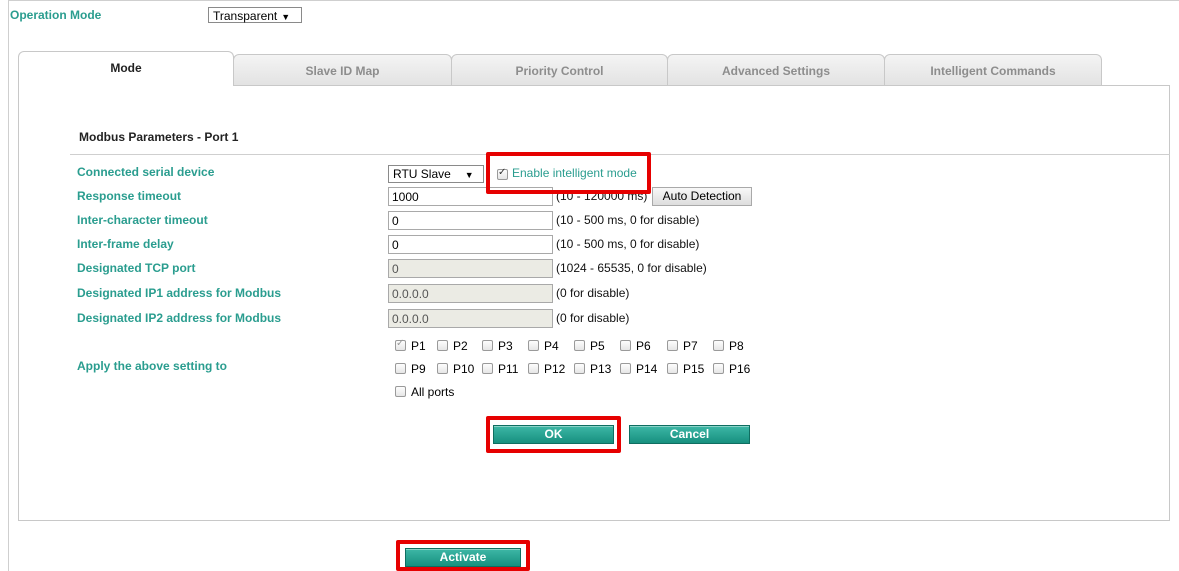  What do you see at coordinates (593, 293) in the screenshot?
I see `ip1-hint: (0 for disable)` at bounding box center [593, 293].